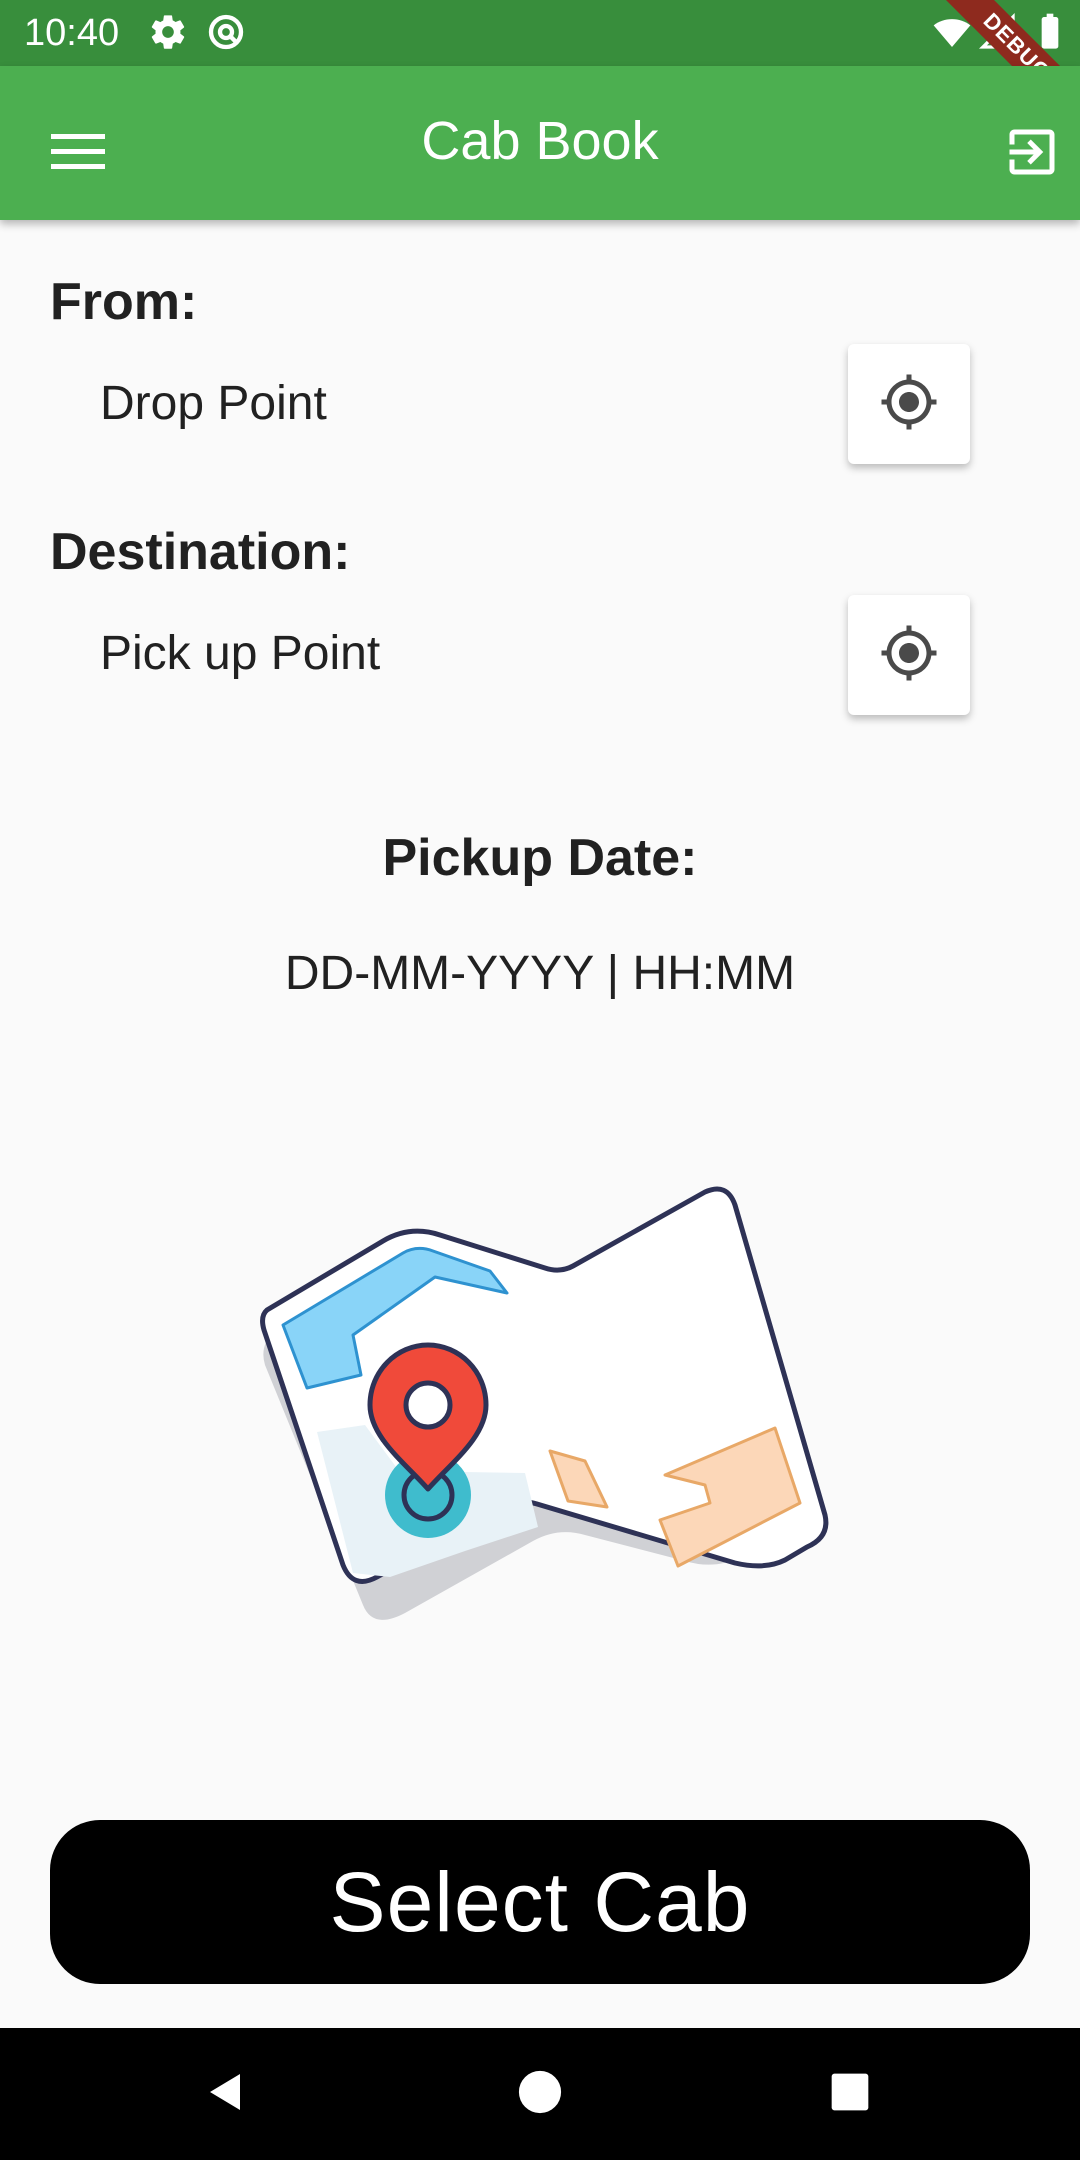 This screenshot has width=1080, height=2160. What do you see at coordinates (540, 858) in the screenshot?
I see `pickup-date-label: Pickup Date:` at bounding box center [540, 858].